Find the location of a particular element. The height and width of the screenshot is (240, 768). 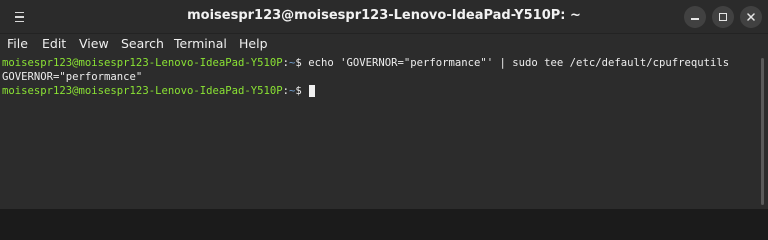

close-icon is located at coordinates (751, 17).